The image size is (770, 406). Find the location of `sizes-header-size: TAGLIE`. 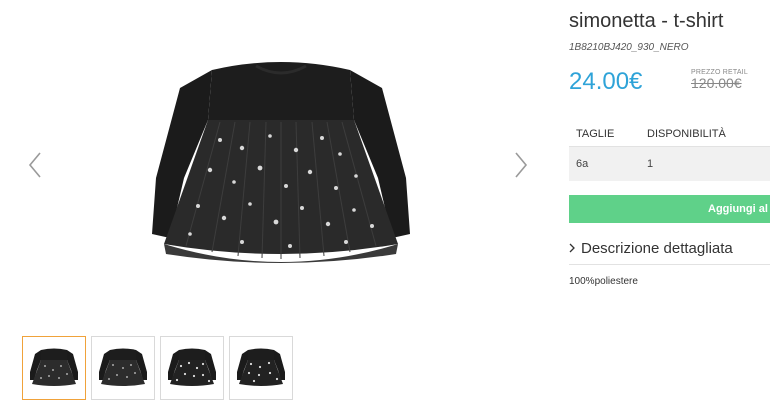

sizes-header-size: TAGLIE is located at coordinates (595, 134).